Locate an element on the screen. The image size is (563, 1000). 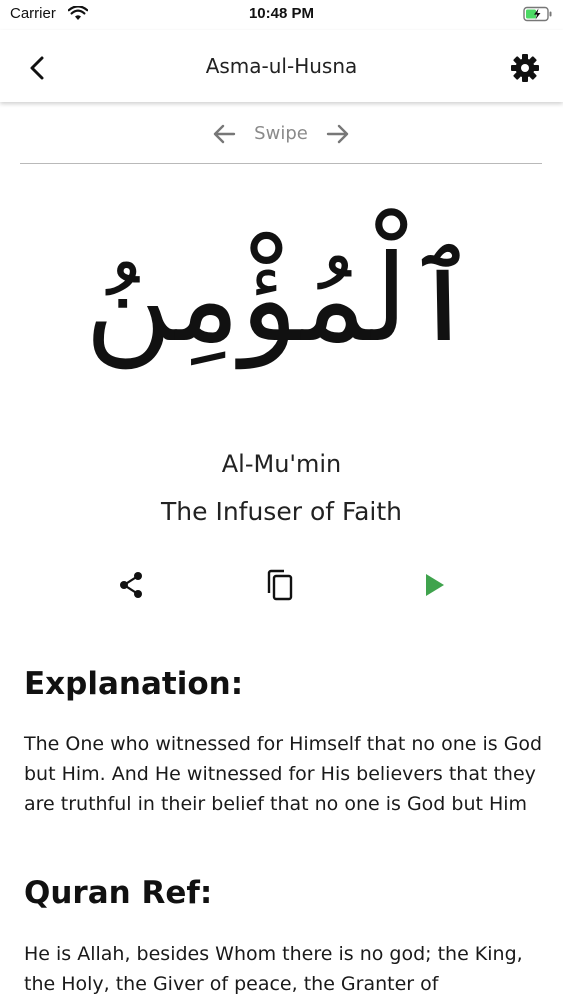
settings-button is located at coordinates (525, 68).